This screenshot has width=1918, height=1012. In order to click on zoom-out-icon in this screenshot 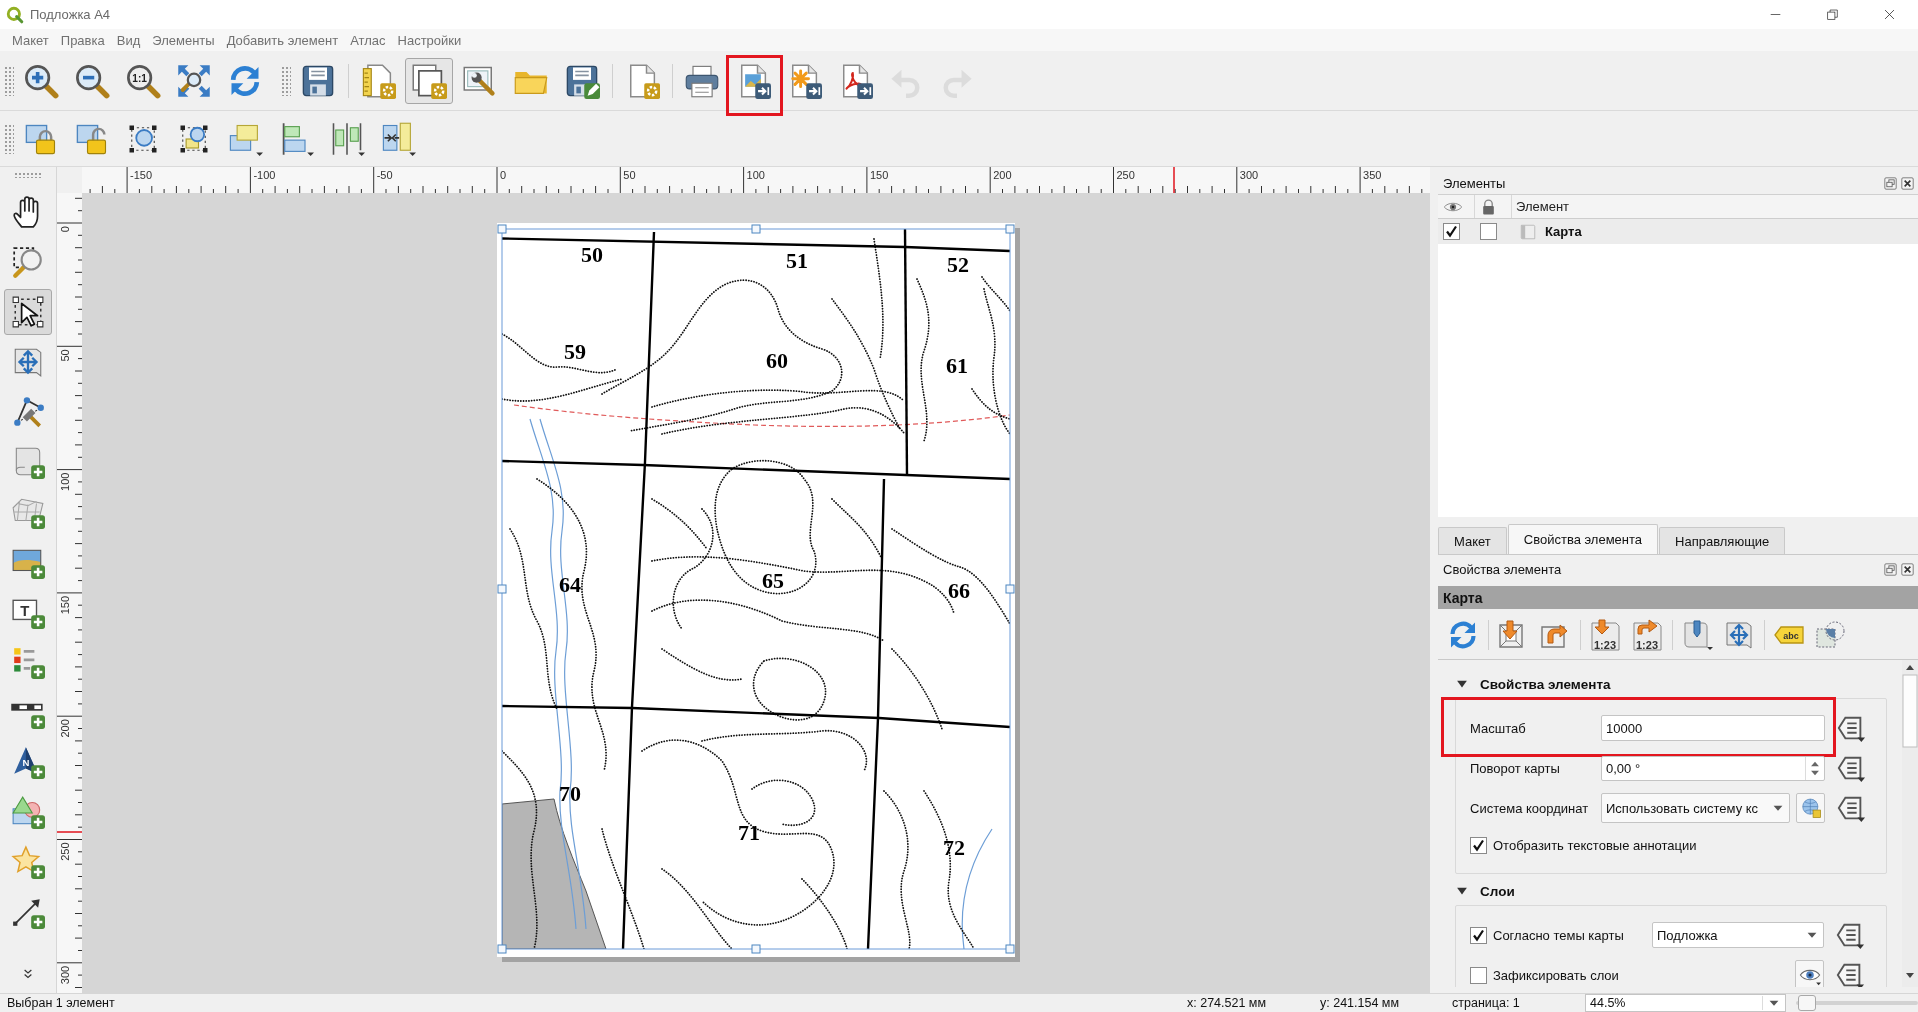, I will do `click(92, 80)`.